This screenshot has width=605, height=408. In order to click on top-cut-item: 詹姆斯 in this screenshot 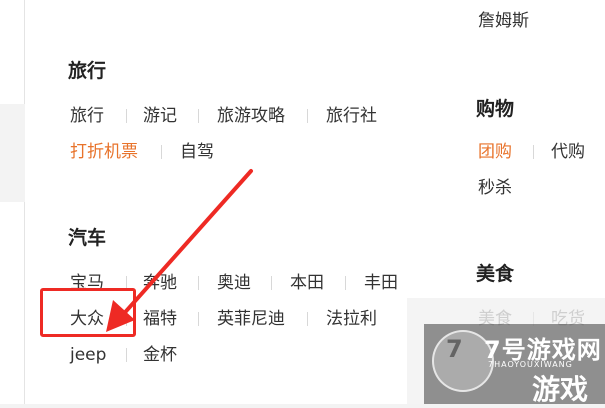, I will do `click(503, 21)`.